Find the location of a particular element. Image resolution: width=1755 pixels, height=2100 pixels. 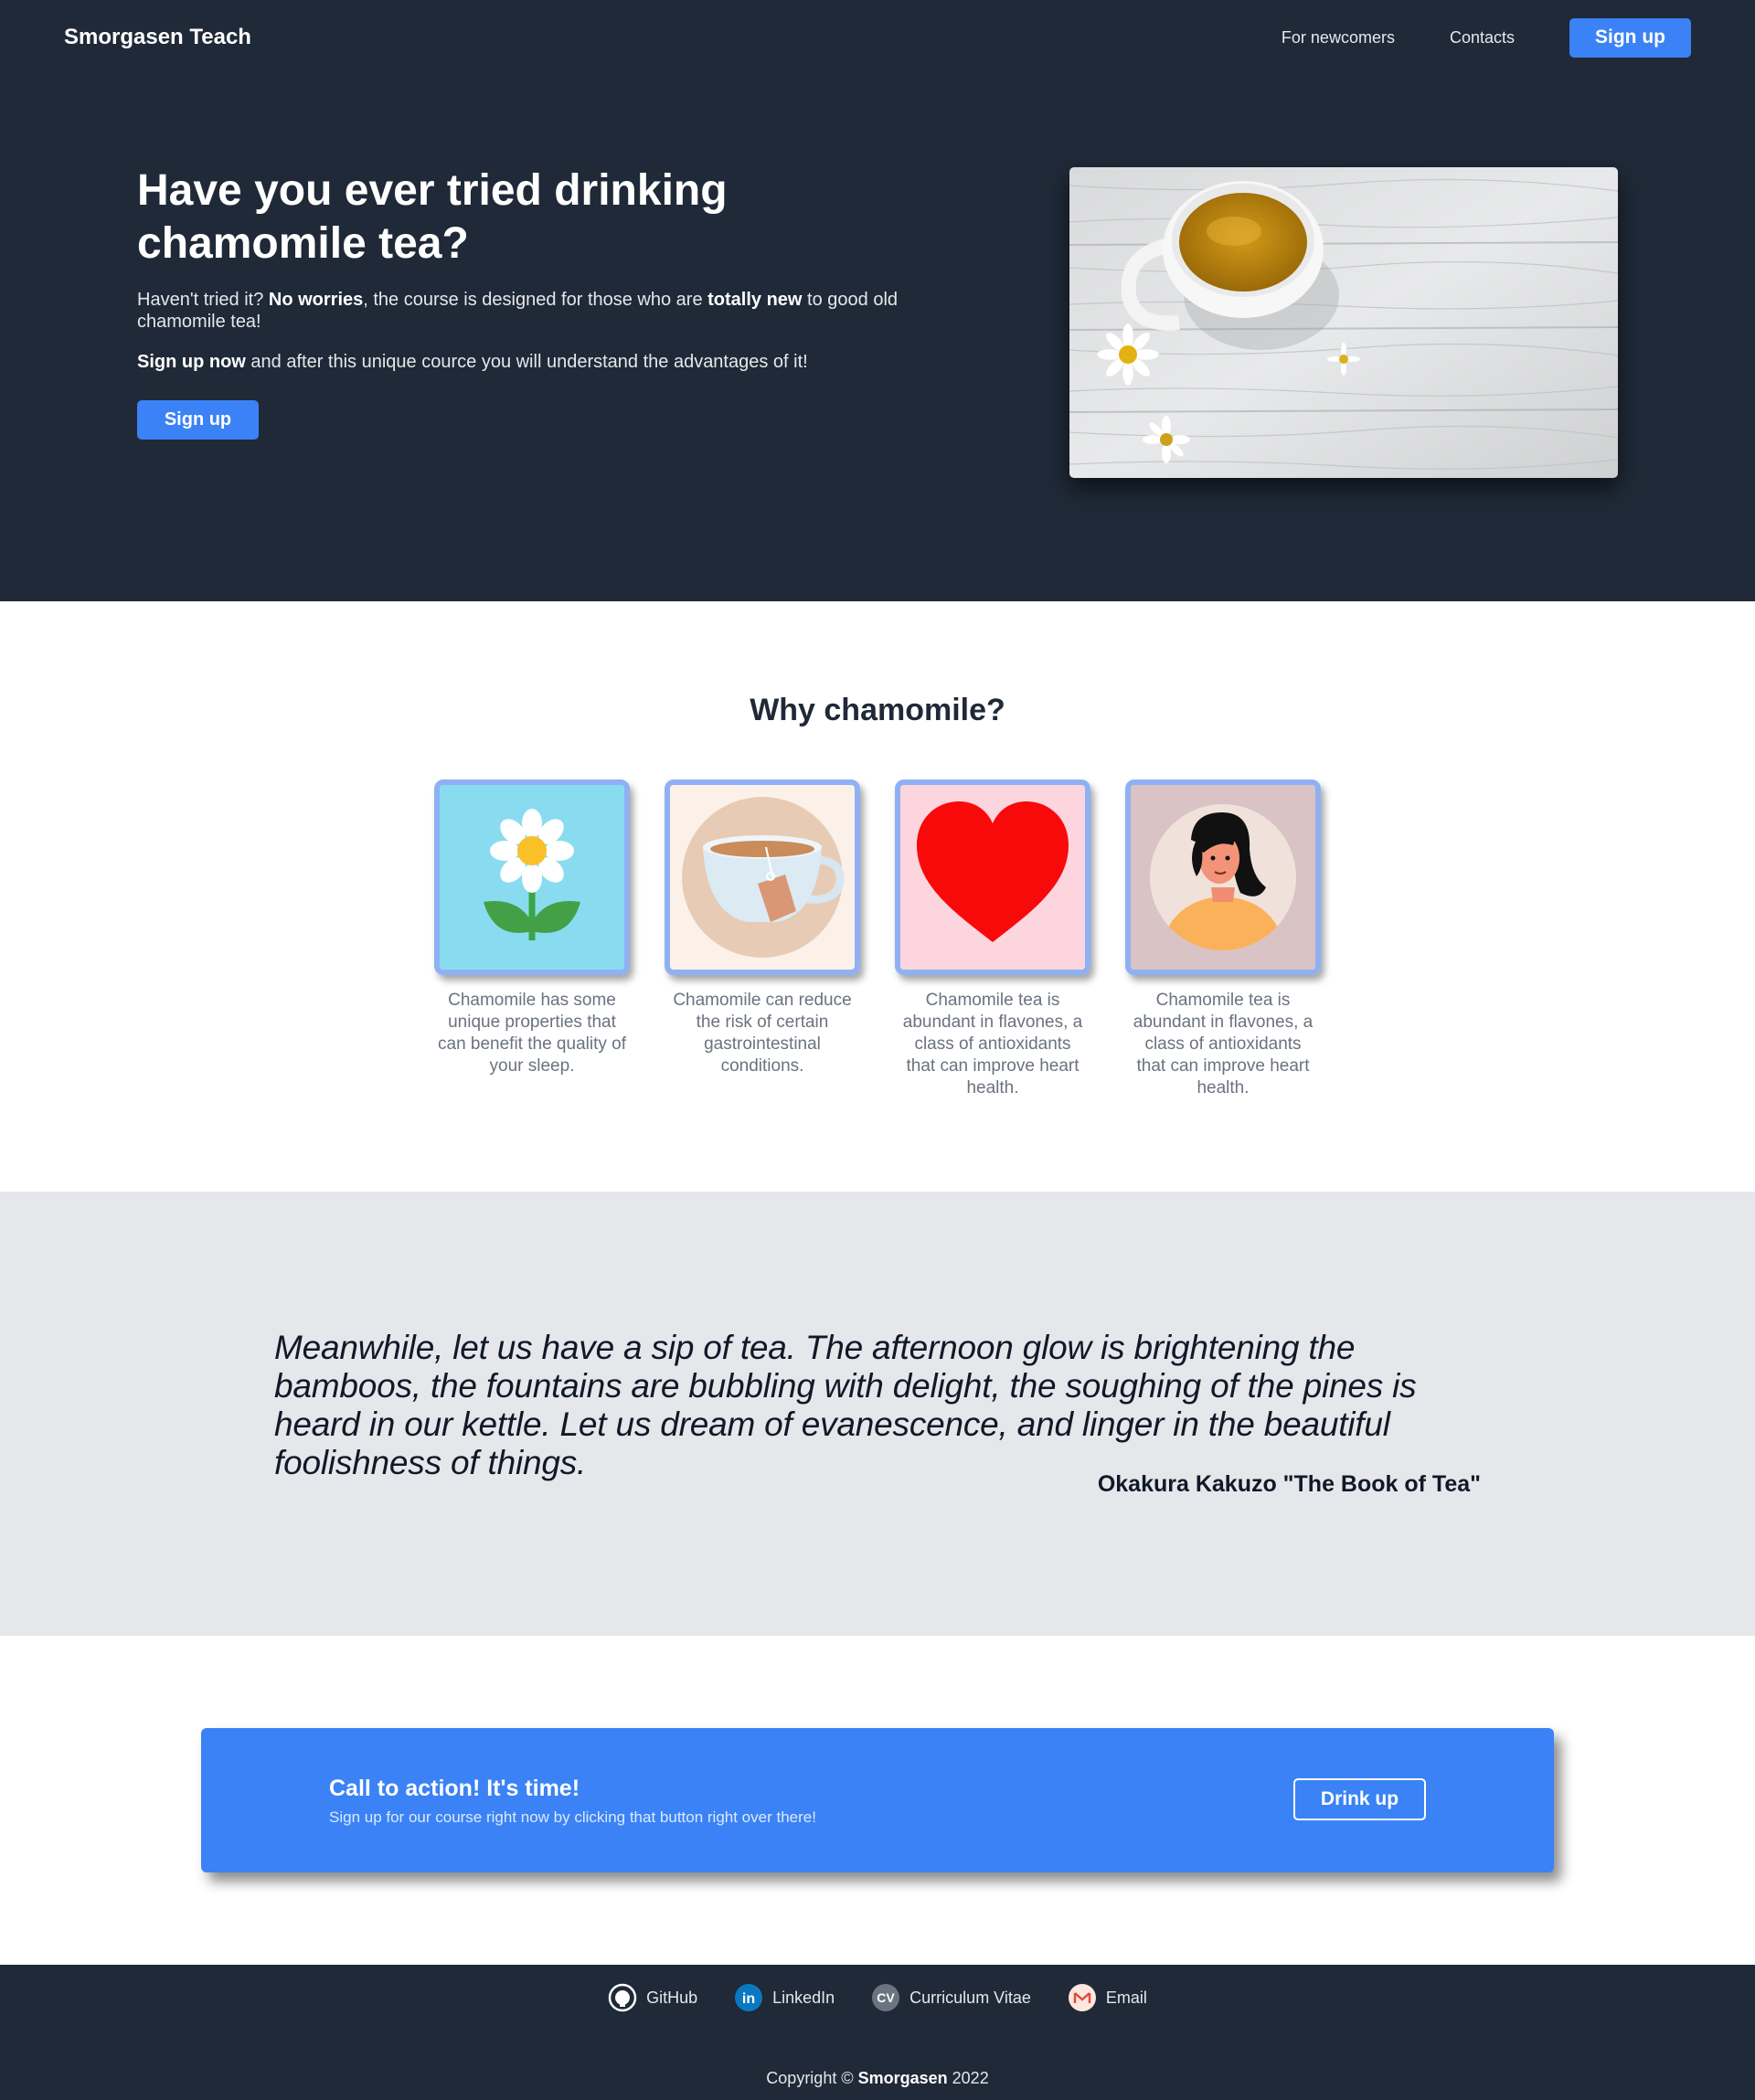

hero-p1-text-a: Haven't tried it? is located at coordinates (203, 300).